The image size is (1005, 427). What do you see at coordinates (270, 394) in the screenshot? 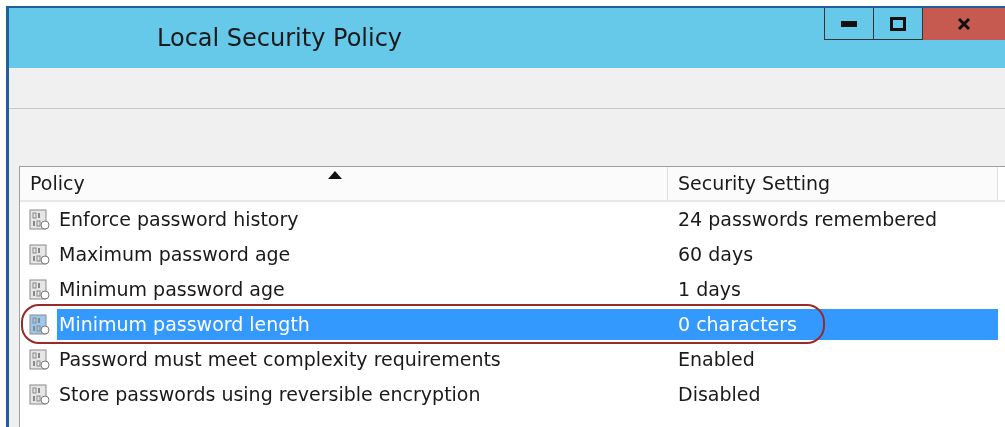
I see `policy-name: Store passwords using reversible encryption` at bounding box center [270, 394].